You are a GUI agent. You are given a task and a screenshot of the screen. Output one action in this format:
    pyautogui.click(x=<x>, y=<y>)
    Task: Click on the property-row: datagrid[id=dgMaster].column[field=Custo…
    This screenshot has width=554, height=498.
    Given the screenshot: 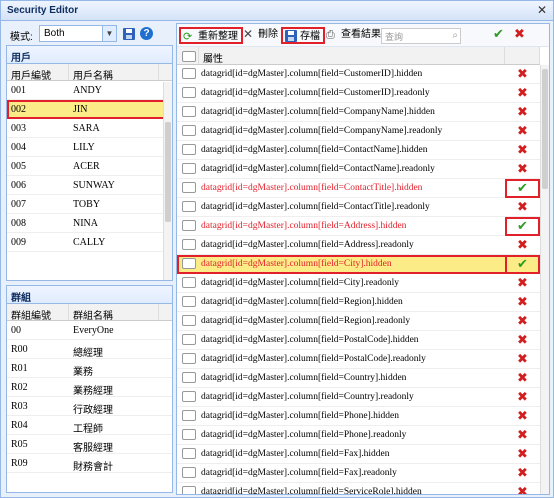 What is the action you would take?
    pyautogui.click(x=358, y=74)
    